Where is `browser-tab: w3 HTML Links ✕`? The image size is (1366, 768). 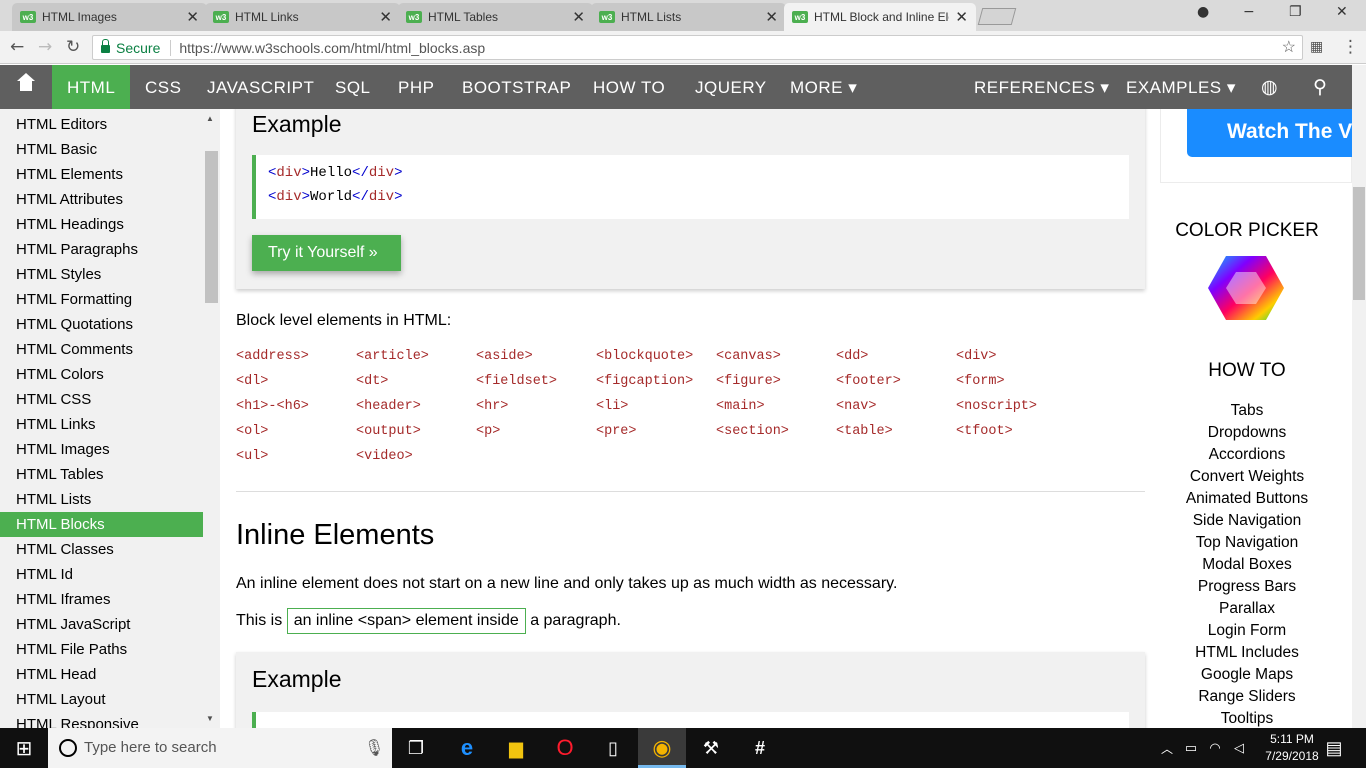 browser-tab: w3 HTML Links ✕ is located at coordinates (302, 17).